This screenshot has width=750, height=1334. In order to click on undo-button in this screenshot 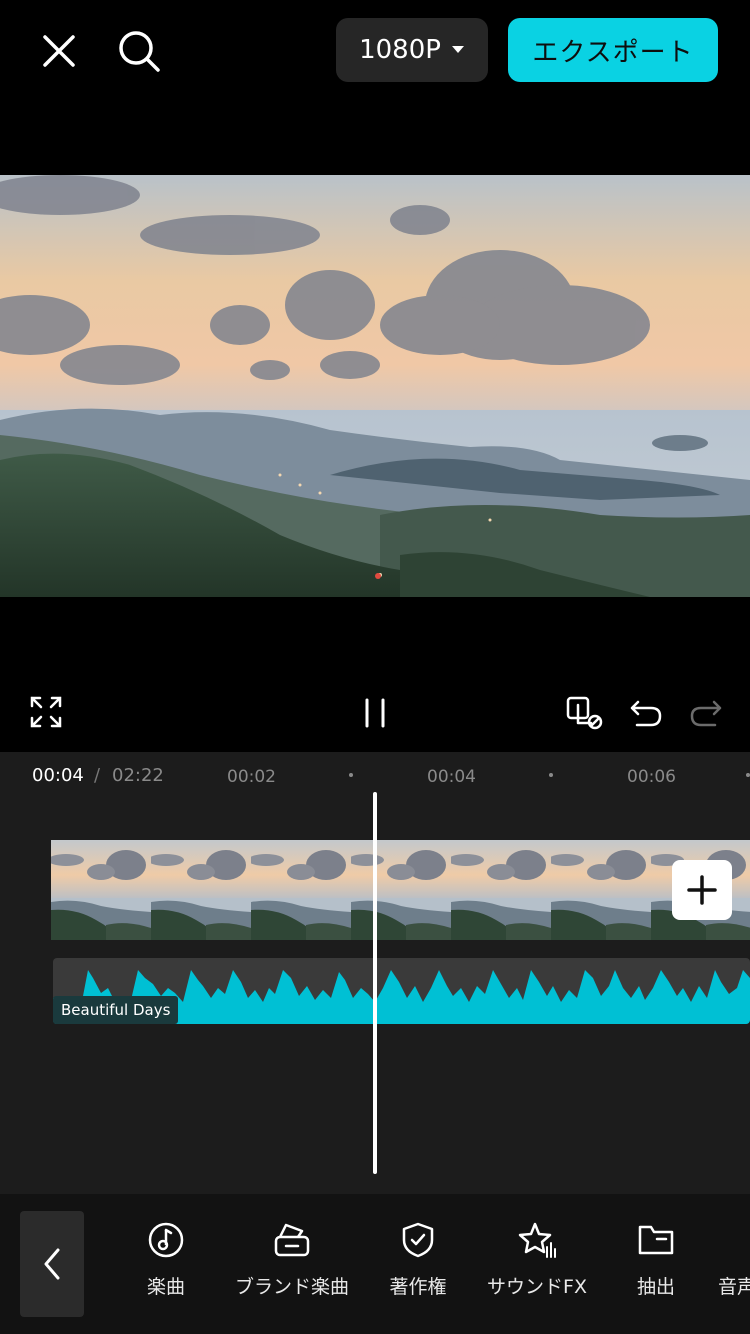, I will do `click(646, 713)`.